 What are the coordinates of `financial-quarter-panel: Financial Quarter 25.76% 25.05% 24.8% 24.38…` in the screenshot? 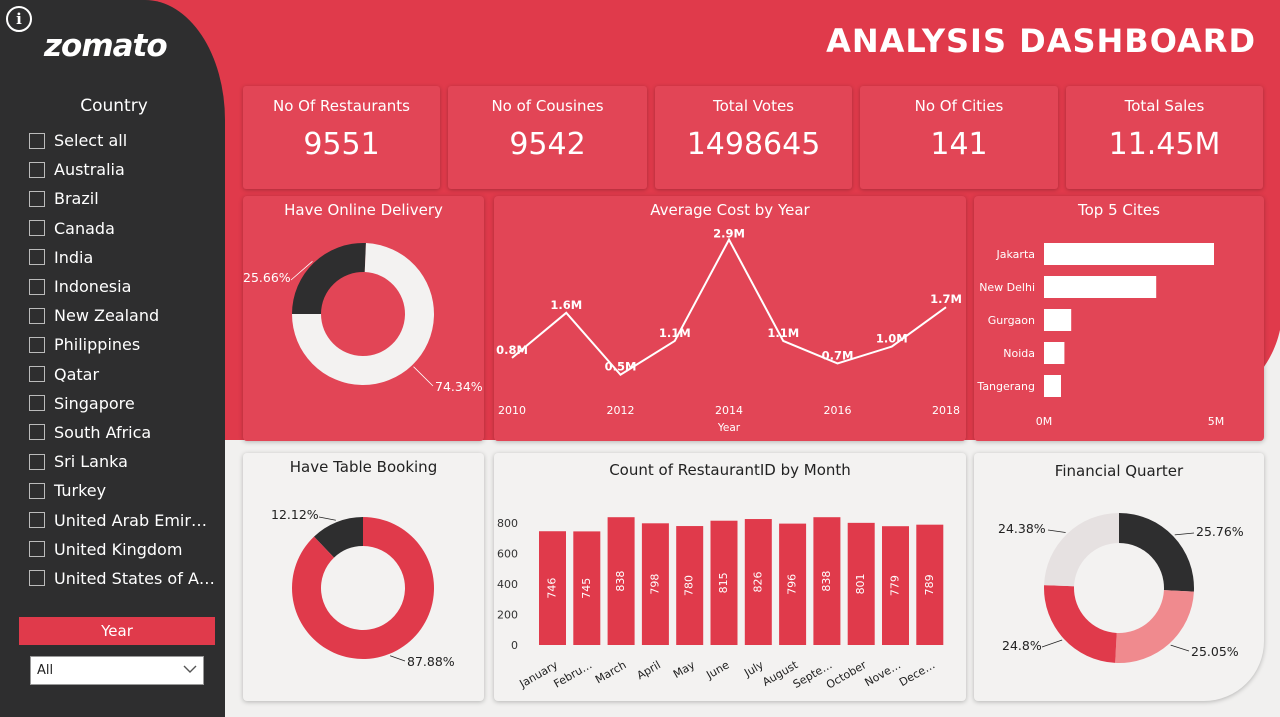 It's located at (1119, 577).